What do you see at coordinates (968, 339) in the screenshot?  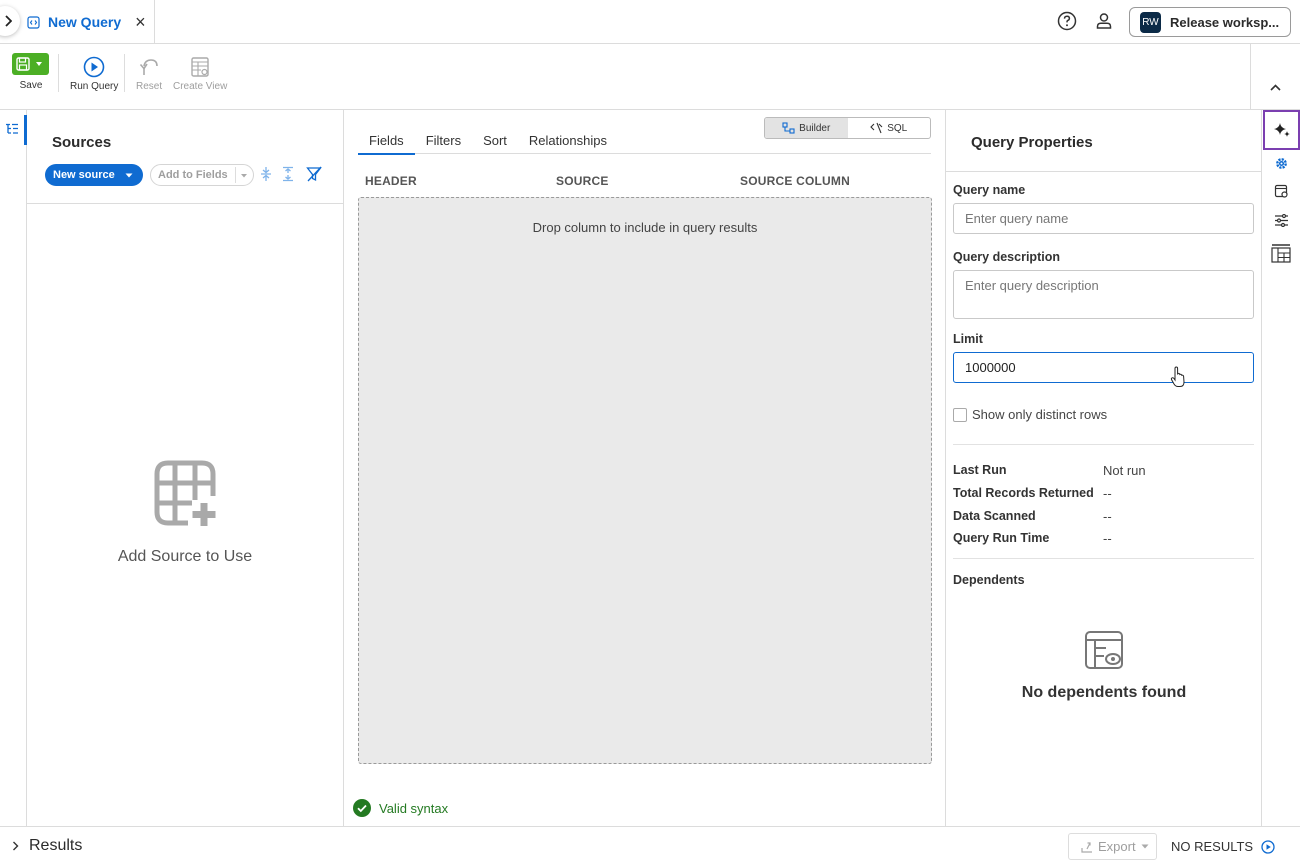 I see `limit-label: Limit` at bounding box center [968, 339].